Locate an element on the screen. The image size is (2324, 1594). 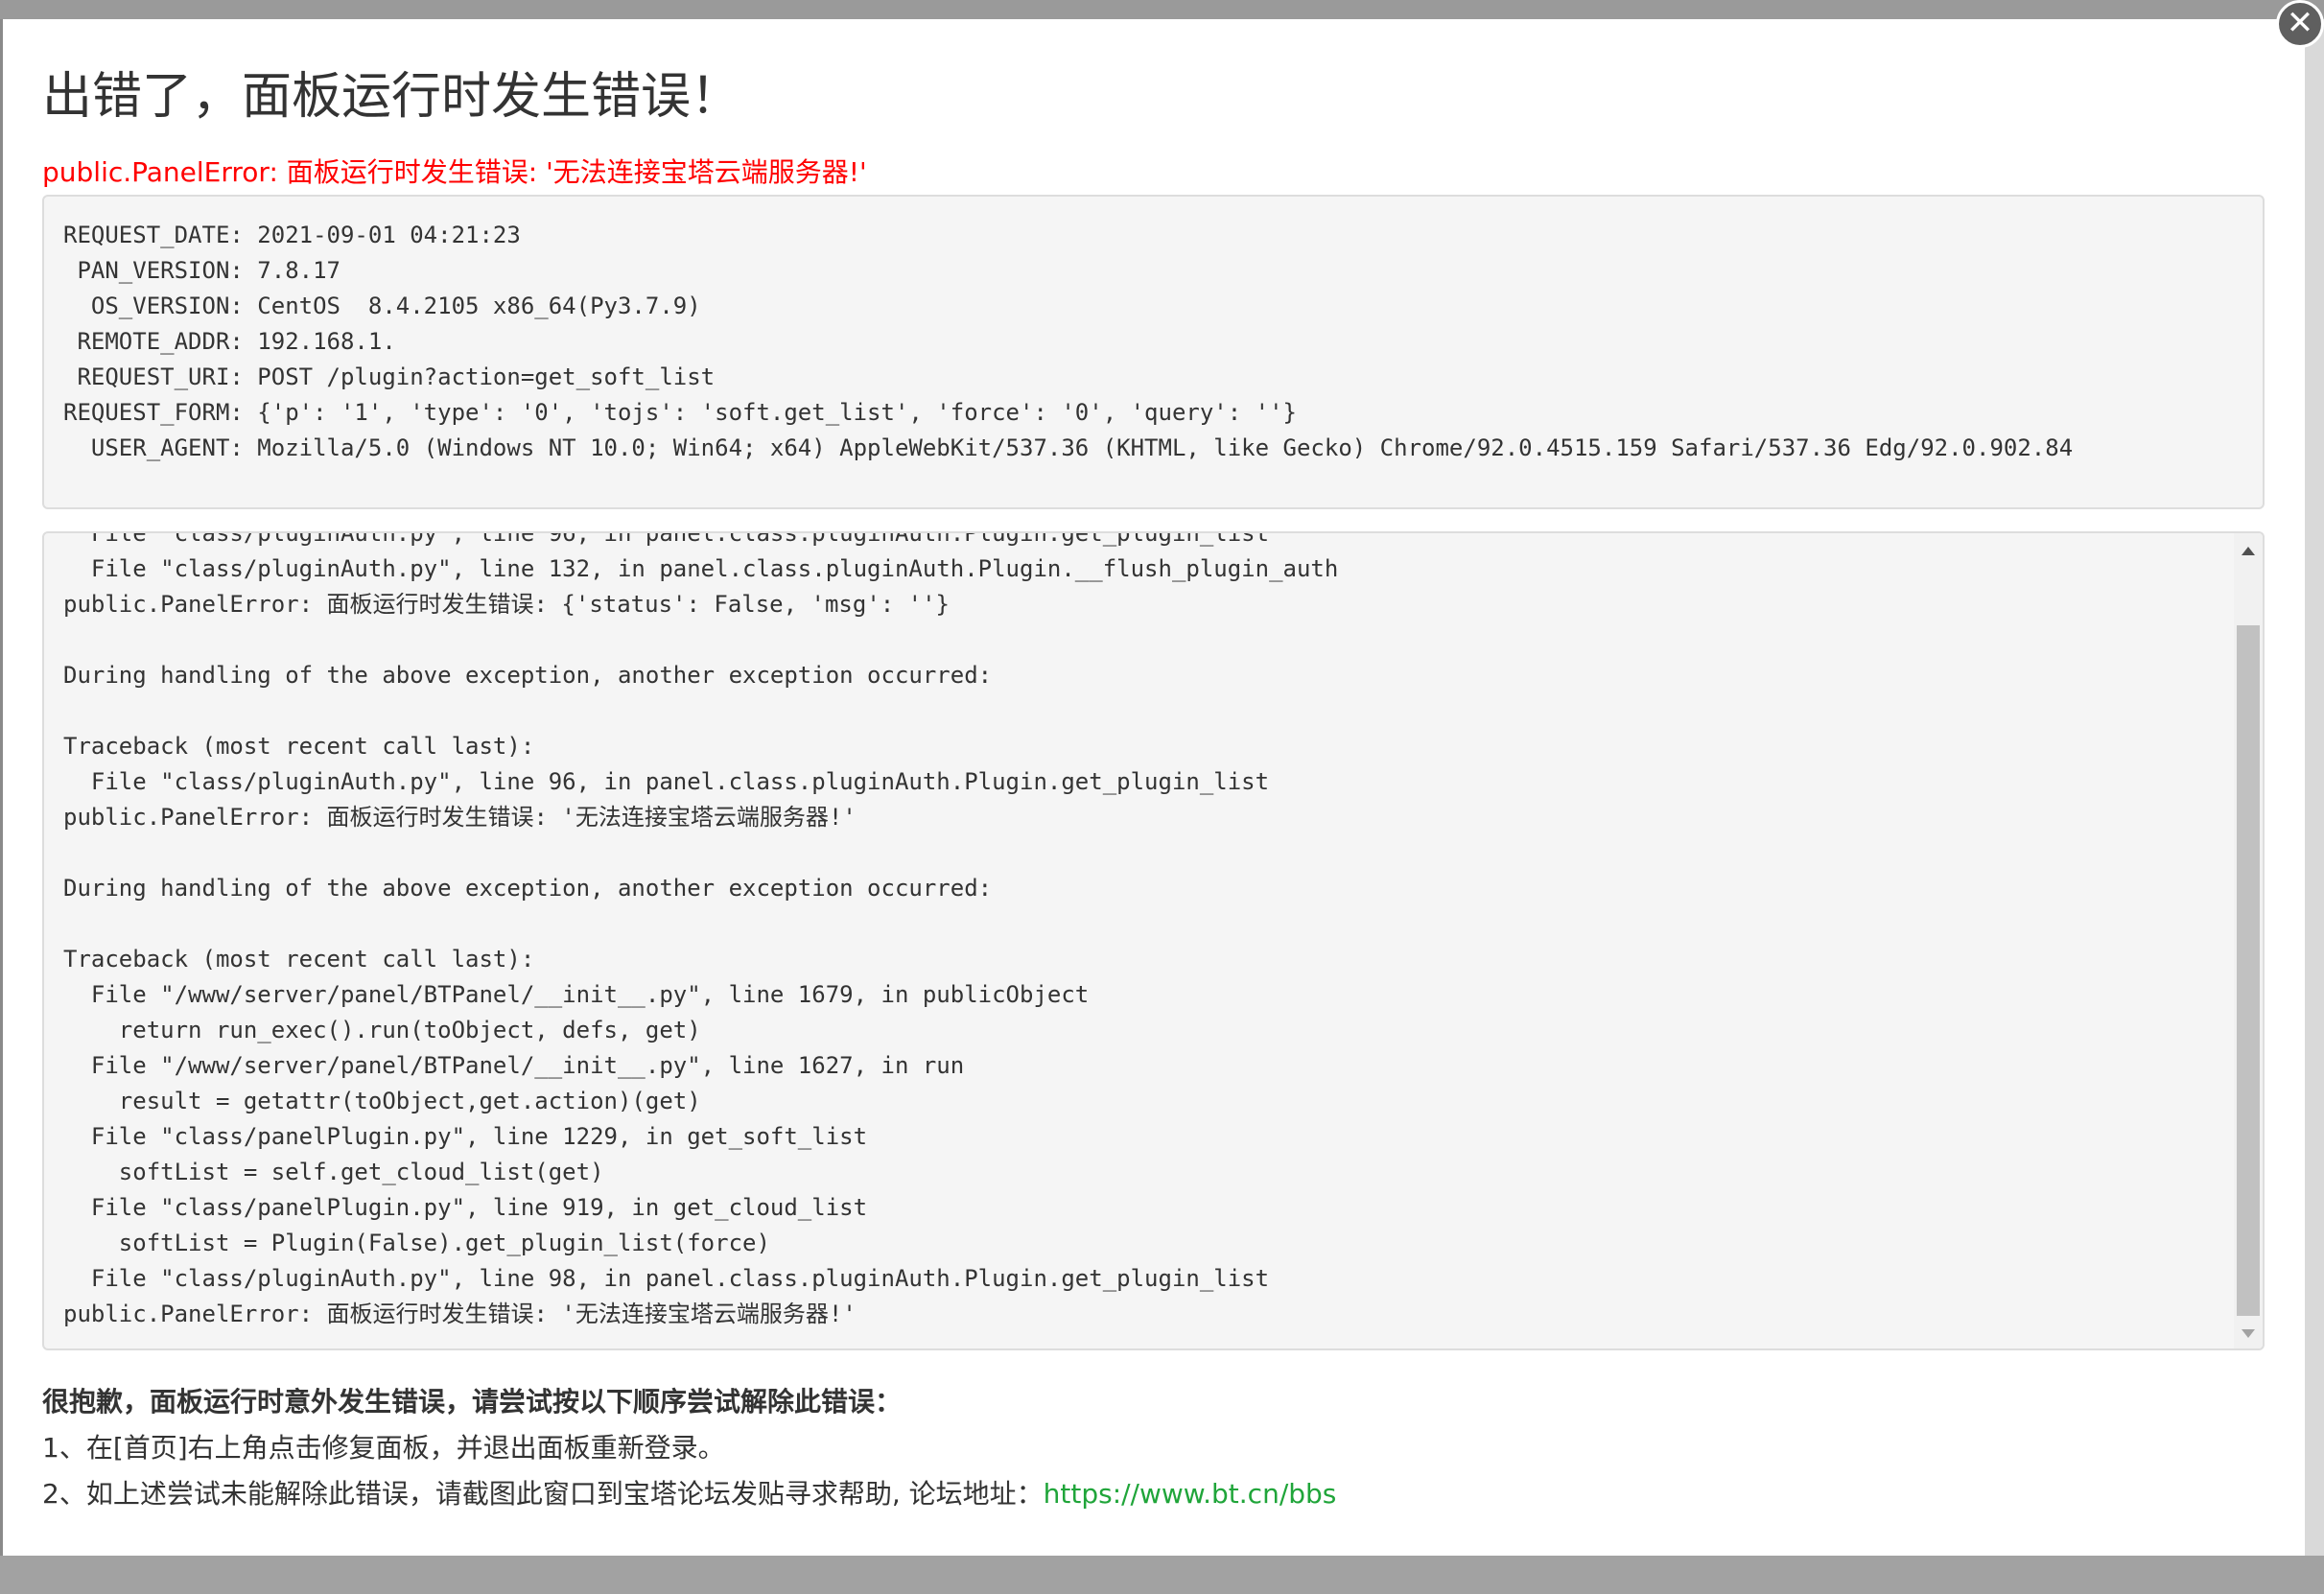
dialog-title: 出错了，面板运行时发生错误！ is located at coordinates (391, 97).